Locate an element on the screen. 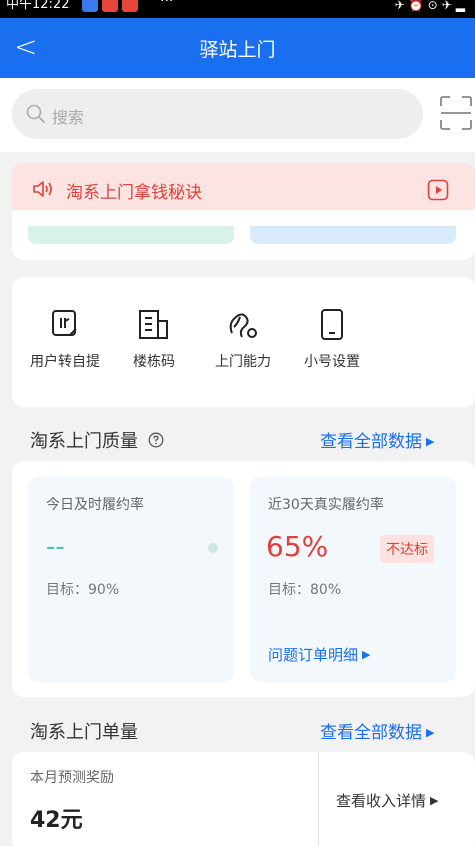 Image resolution: width=475 pixels, height=846 pixels. today-rate-label: 今日及时履约率 is located at coordinates (95, 505).